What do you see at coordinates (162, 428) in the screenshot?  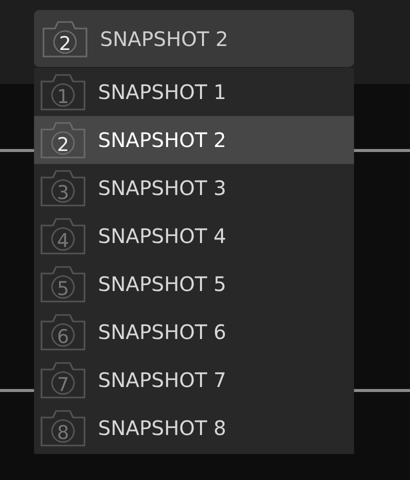 I see `item-label: SNAPSHOT 8` at bounding box center [162, 428].